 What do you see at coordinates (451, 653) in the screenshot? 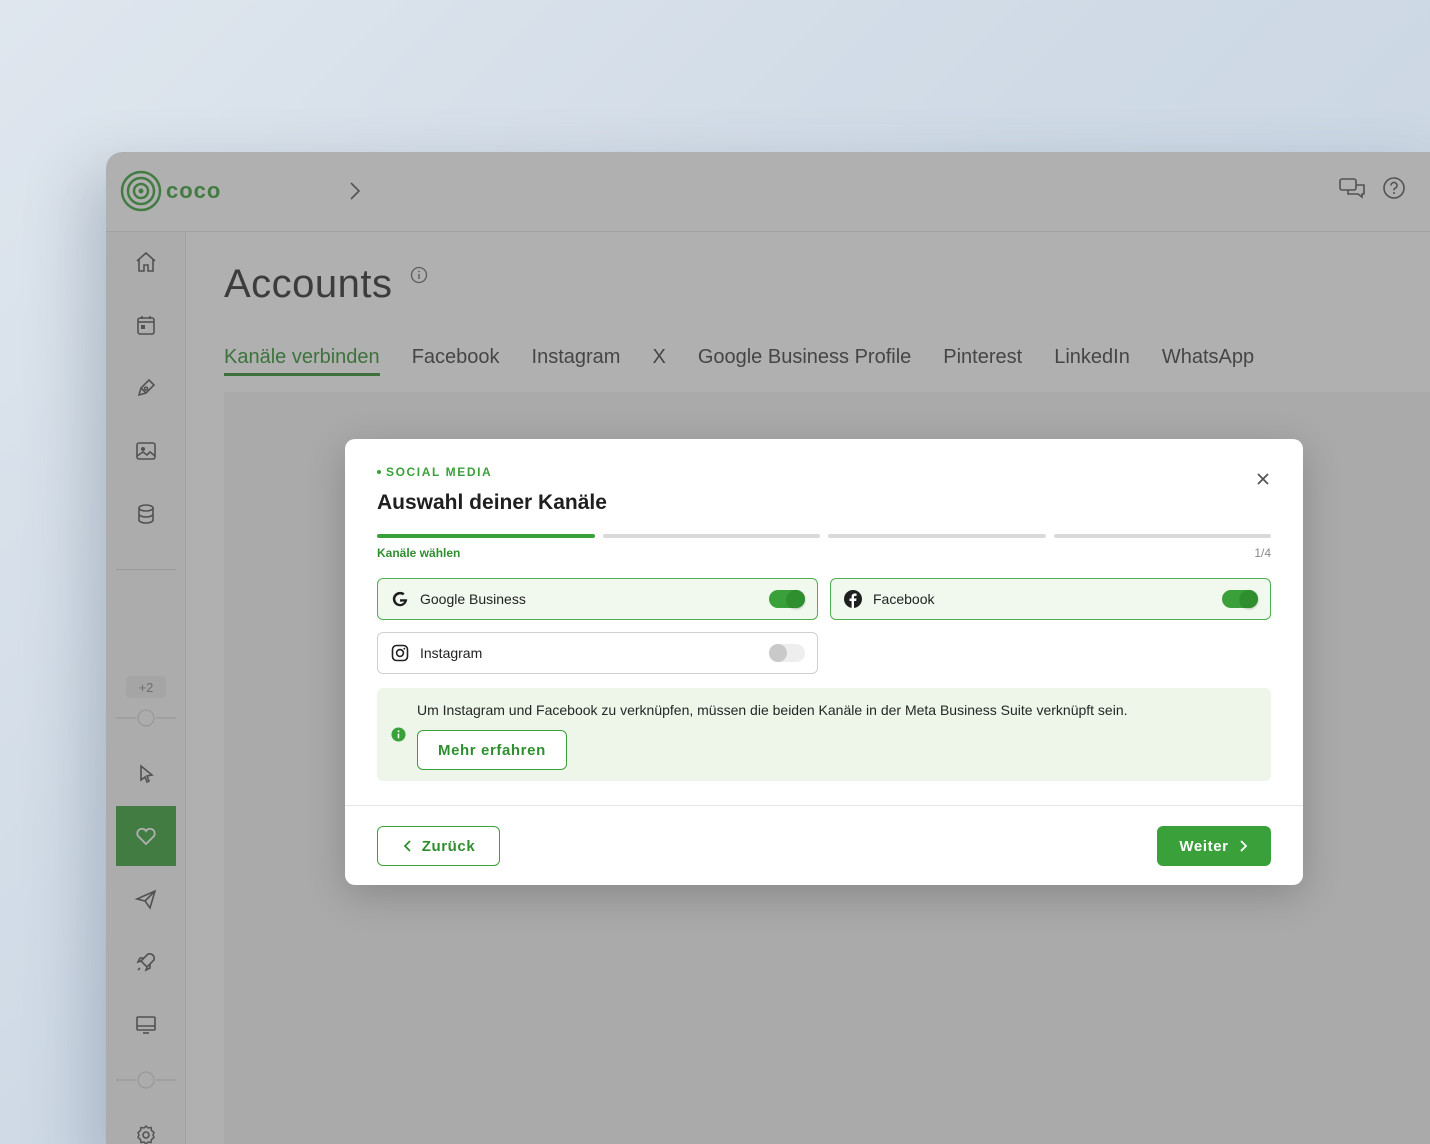
I see `channel-label: Instagram` at bounding box center [451, 653].